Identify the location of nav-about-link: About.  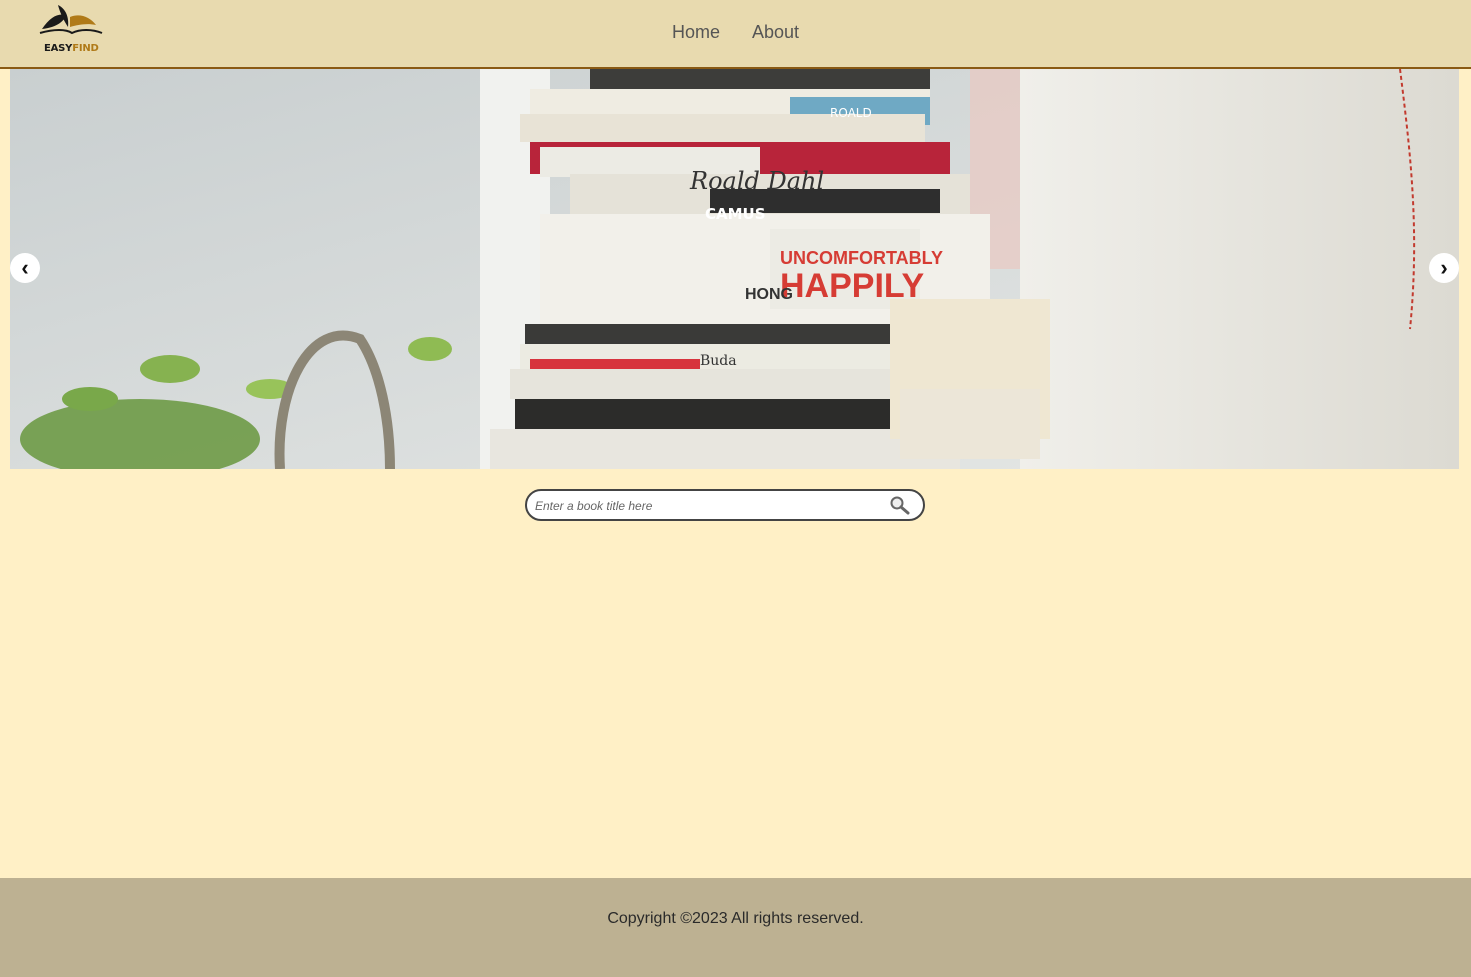
(775, 32).